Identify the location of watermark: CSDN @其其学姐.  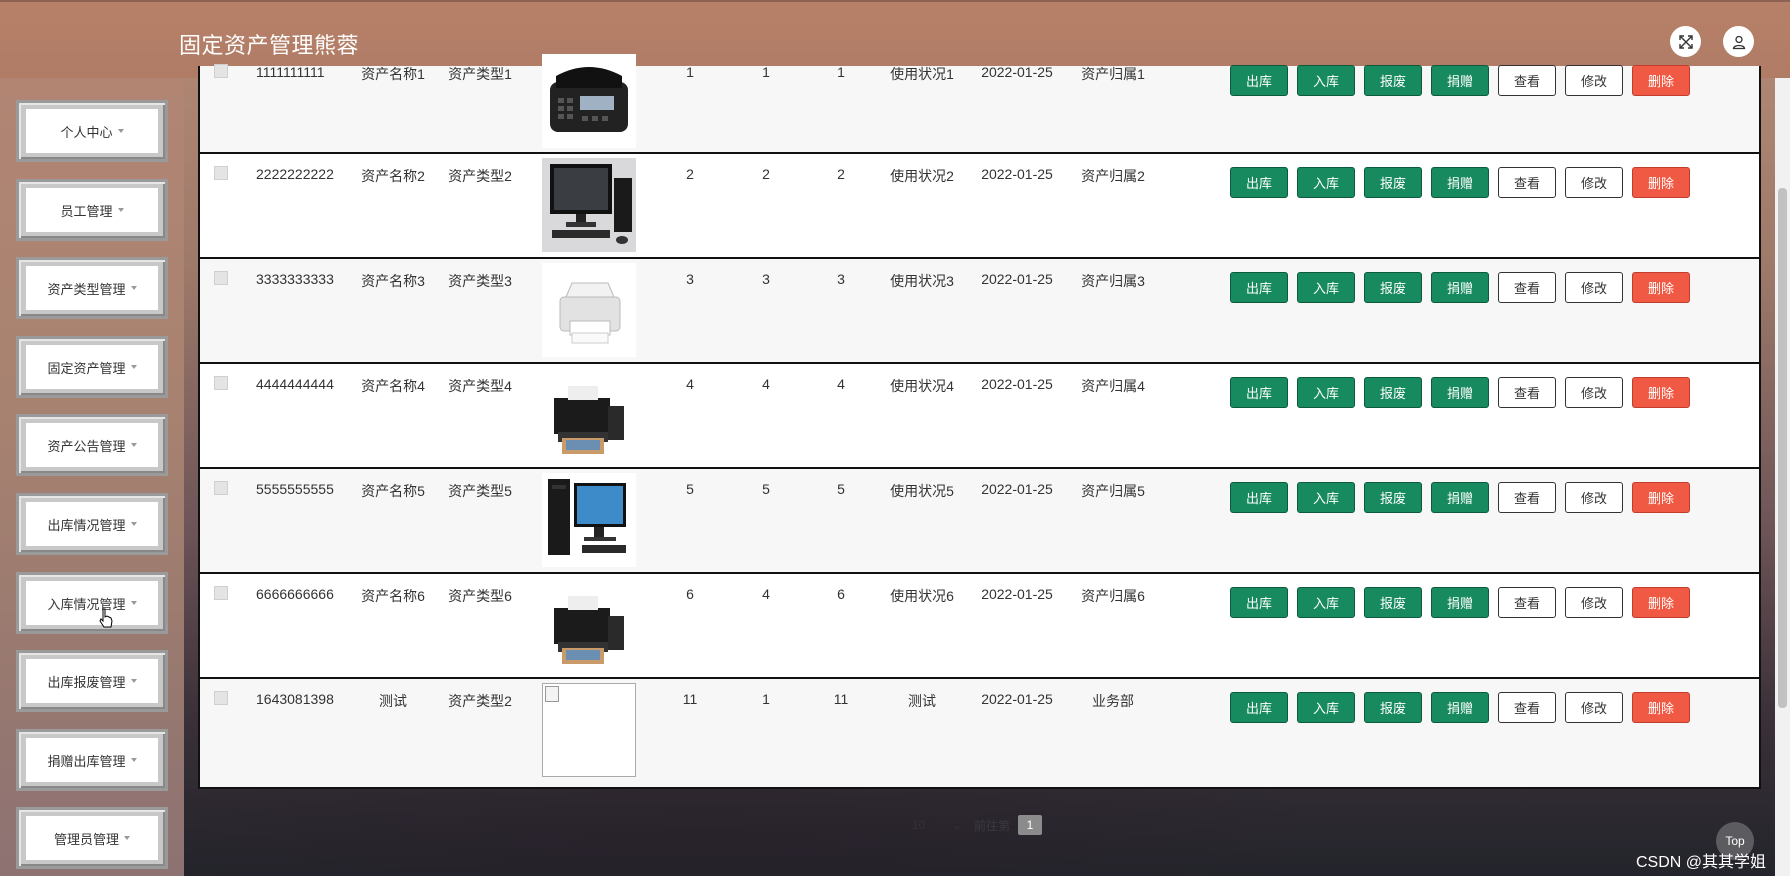
(1701, 862).